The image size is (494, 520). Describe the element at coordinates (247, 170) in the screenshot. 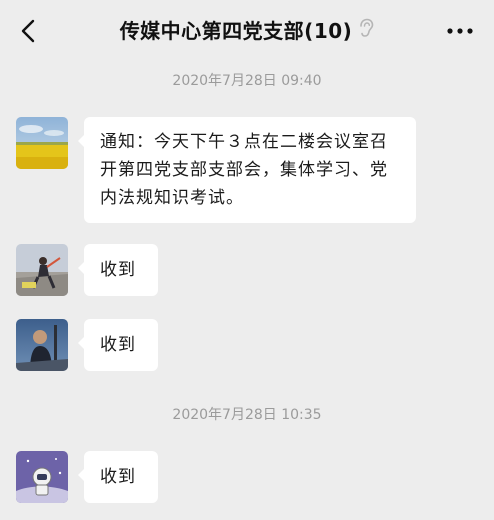

I see `message-bubble: 通知：今天下午３点在二楼会议室召开第四党支部支部会，集体学习、党内法规知识考试。` at that location.